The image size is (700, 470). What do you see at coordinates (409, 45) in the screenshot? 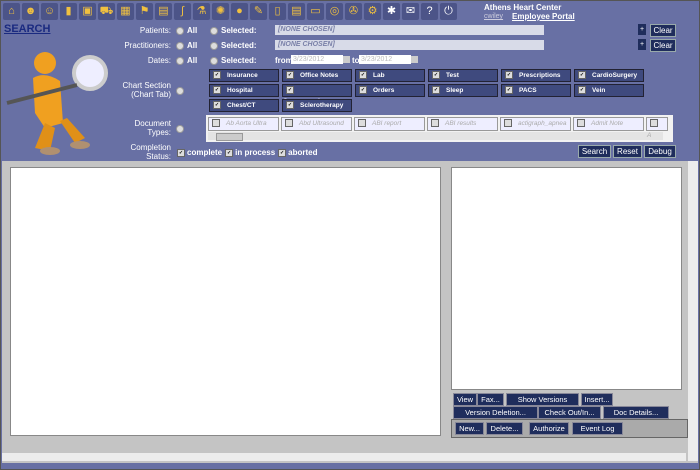
I see `practitioners-field: [NONE CHOSEN]` at bounding box center [409, 45].